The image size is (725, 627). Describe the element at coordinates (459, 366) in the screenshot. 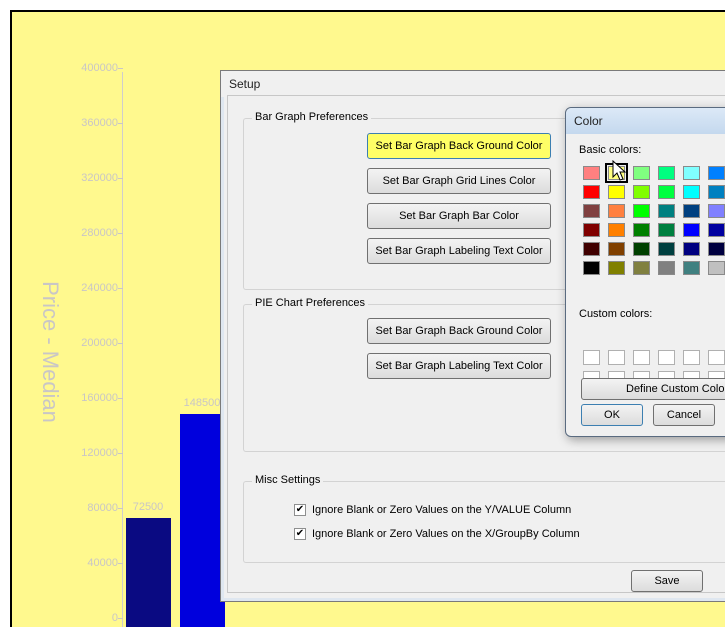

I see `set-pie-labeling-text-color-button: Set Bar Graph Labeling Text Color` at that location.